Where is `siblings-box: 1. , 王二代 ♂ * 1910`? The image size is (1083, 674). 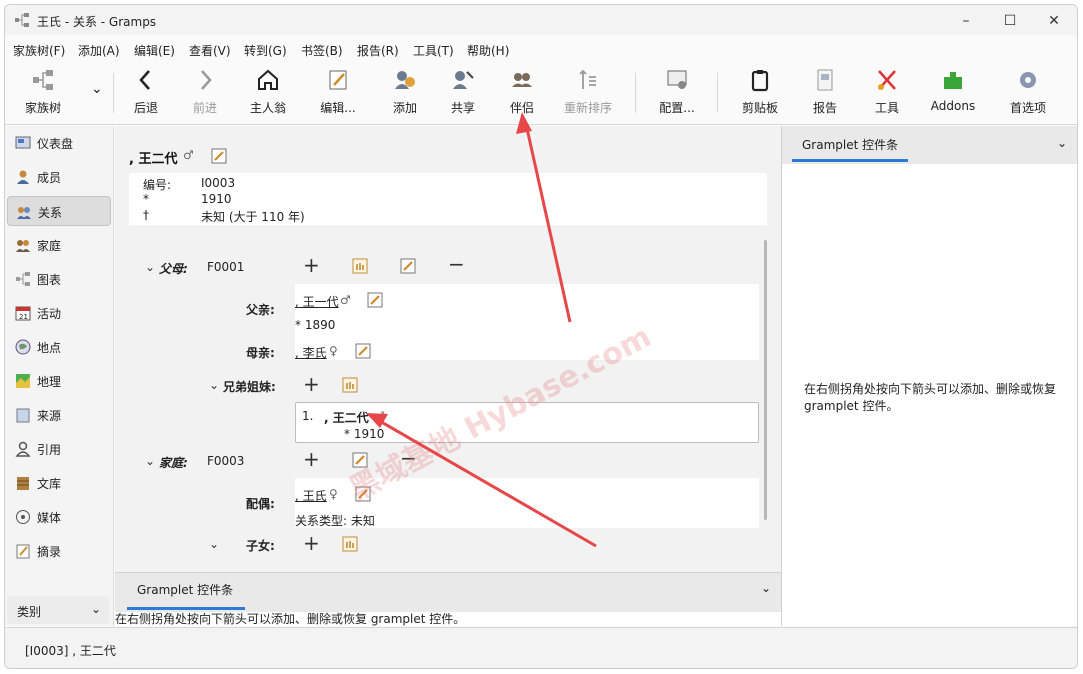
siblings-box: 1. , 王二代 ♂ * 1910 is located at coordinates (527, 422).